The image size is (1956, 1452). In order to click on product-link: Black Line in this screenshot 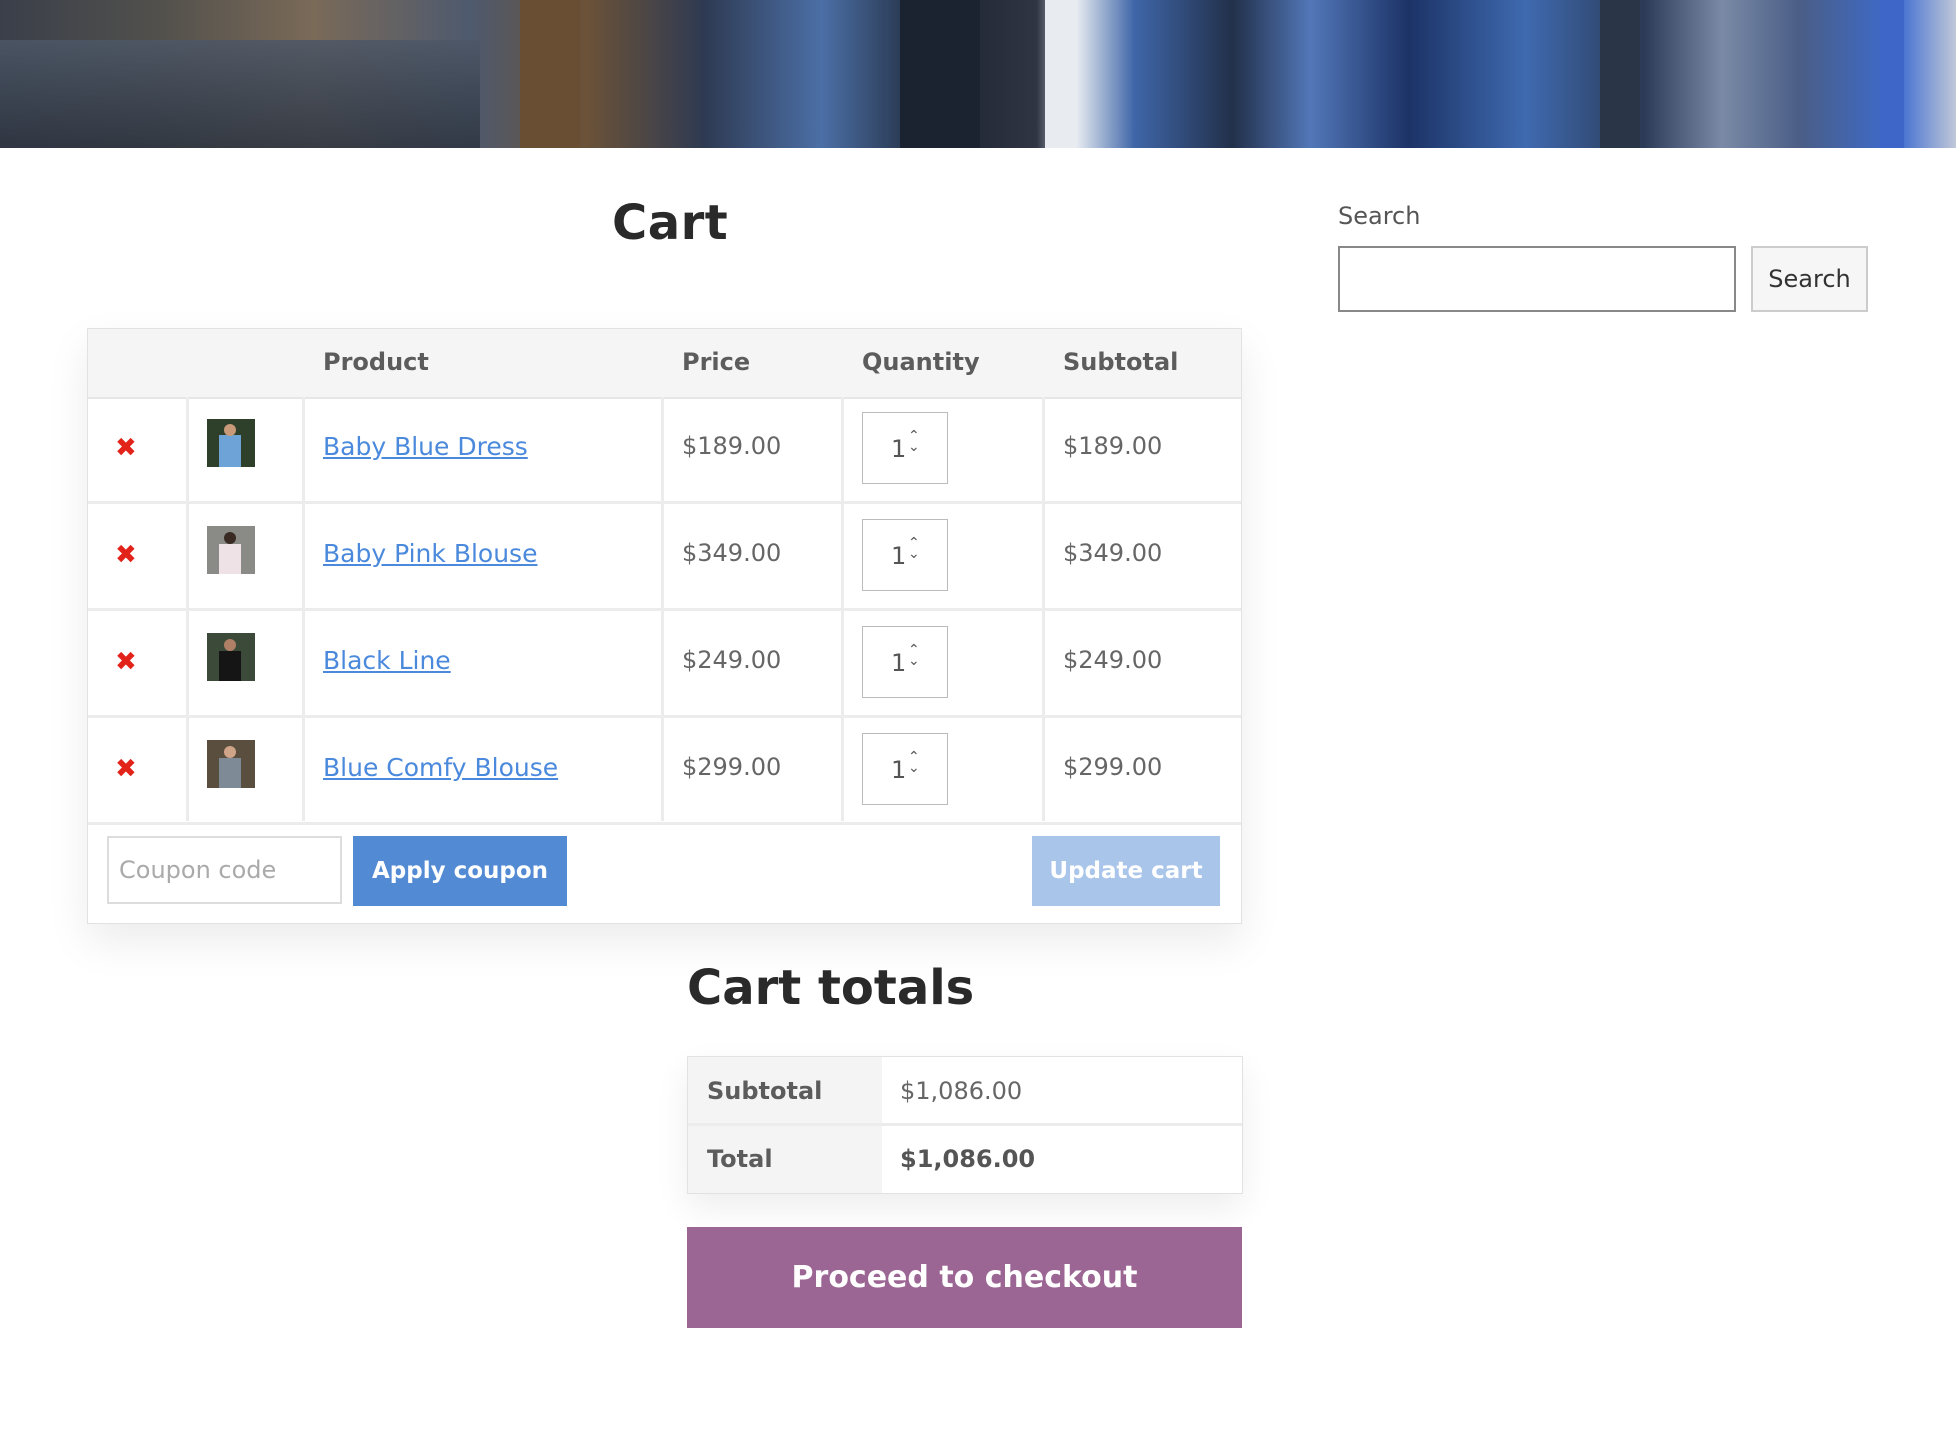, I will do `click(387, 660)`.